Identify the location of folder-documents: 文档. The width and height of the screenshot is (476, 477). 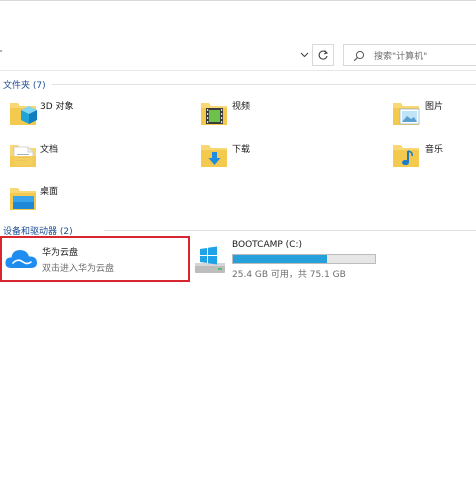
(88, 158).